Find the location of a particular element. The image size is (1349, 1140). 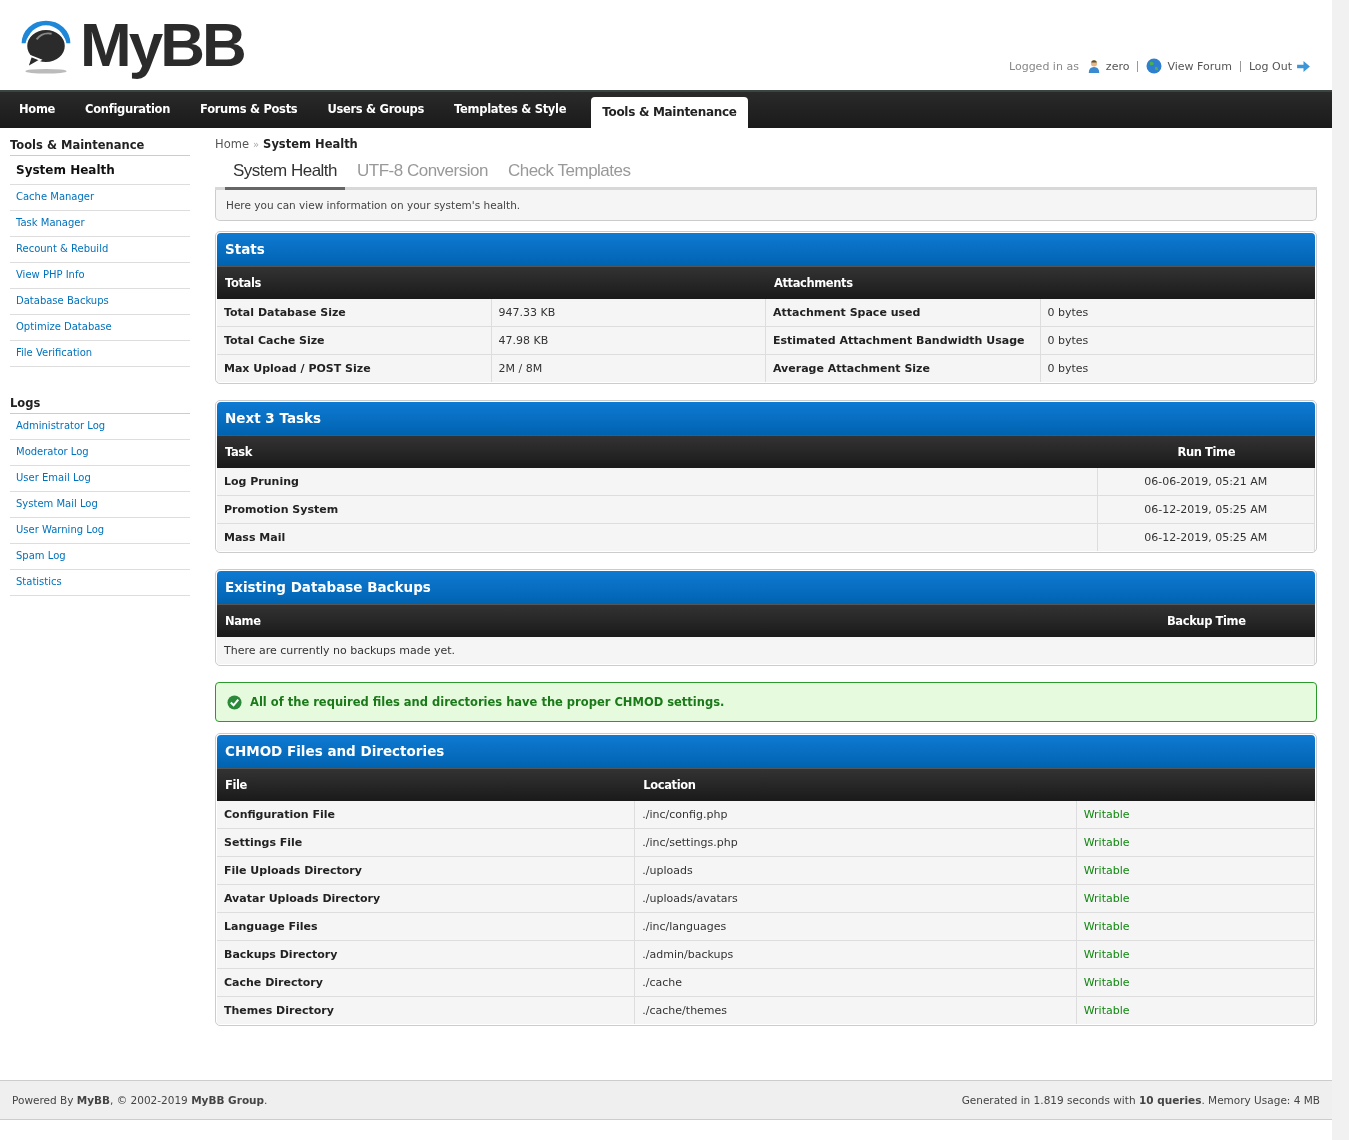

table-cell: Language Files is located at coordinates (426, 927).